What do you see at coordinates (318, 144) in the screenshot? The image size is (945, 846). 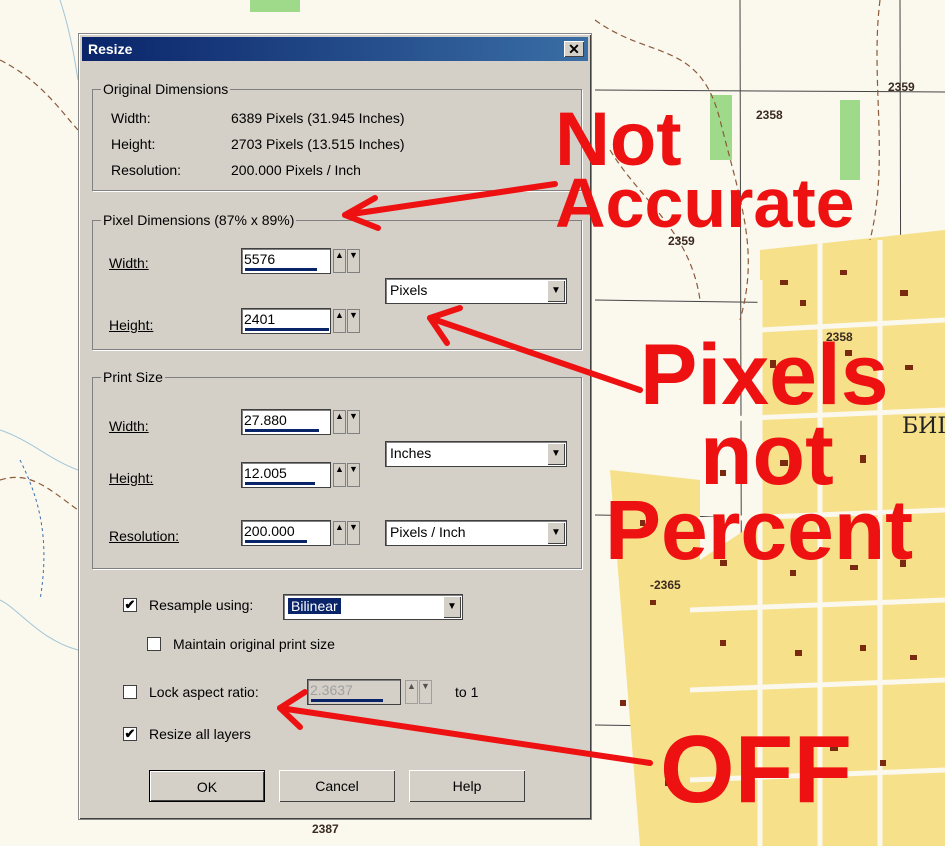 I see `orig-height-value: 2703 Pixels (13.515 Inches)` at bounding box center [318, 144].